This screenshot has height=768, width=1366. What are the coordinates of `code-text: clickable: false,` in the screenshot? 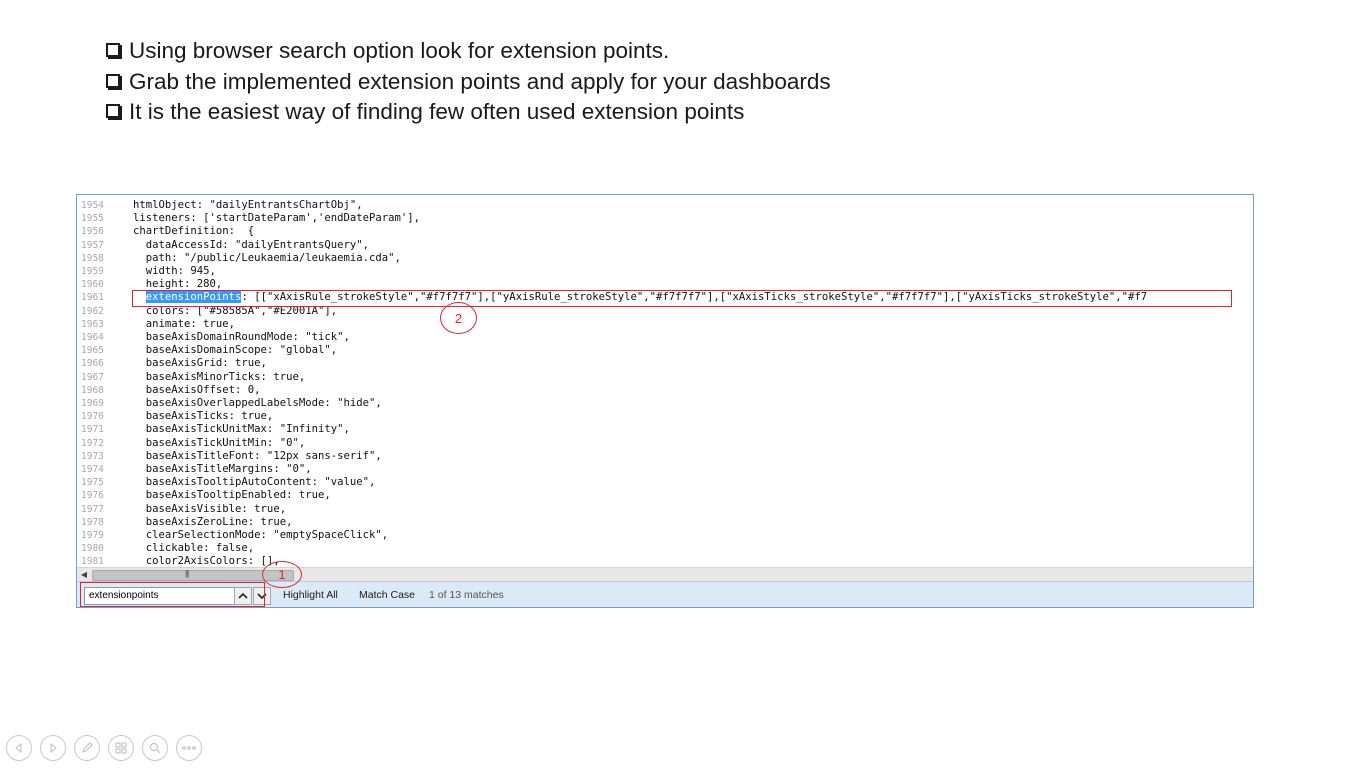 It's located at (194, 548).